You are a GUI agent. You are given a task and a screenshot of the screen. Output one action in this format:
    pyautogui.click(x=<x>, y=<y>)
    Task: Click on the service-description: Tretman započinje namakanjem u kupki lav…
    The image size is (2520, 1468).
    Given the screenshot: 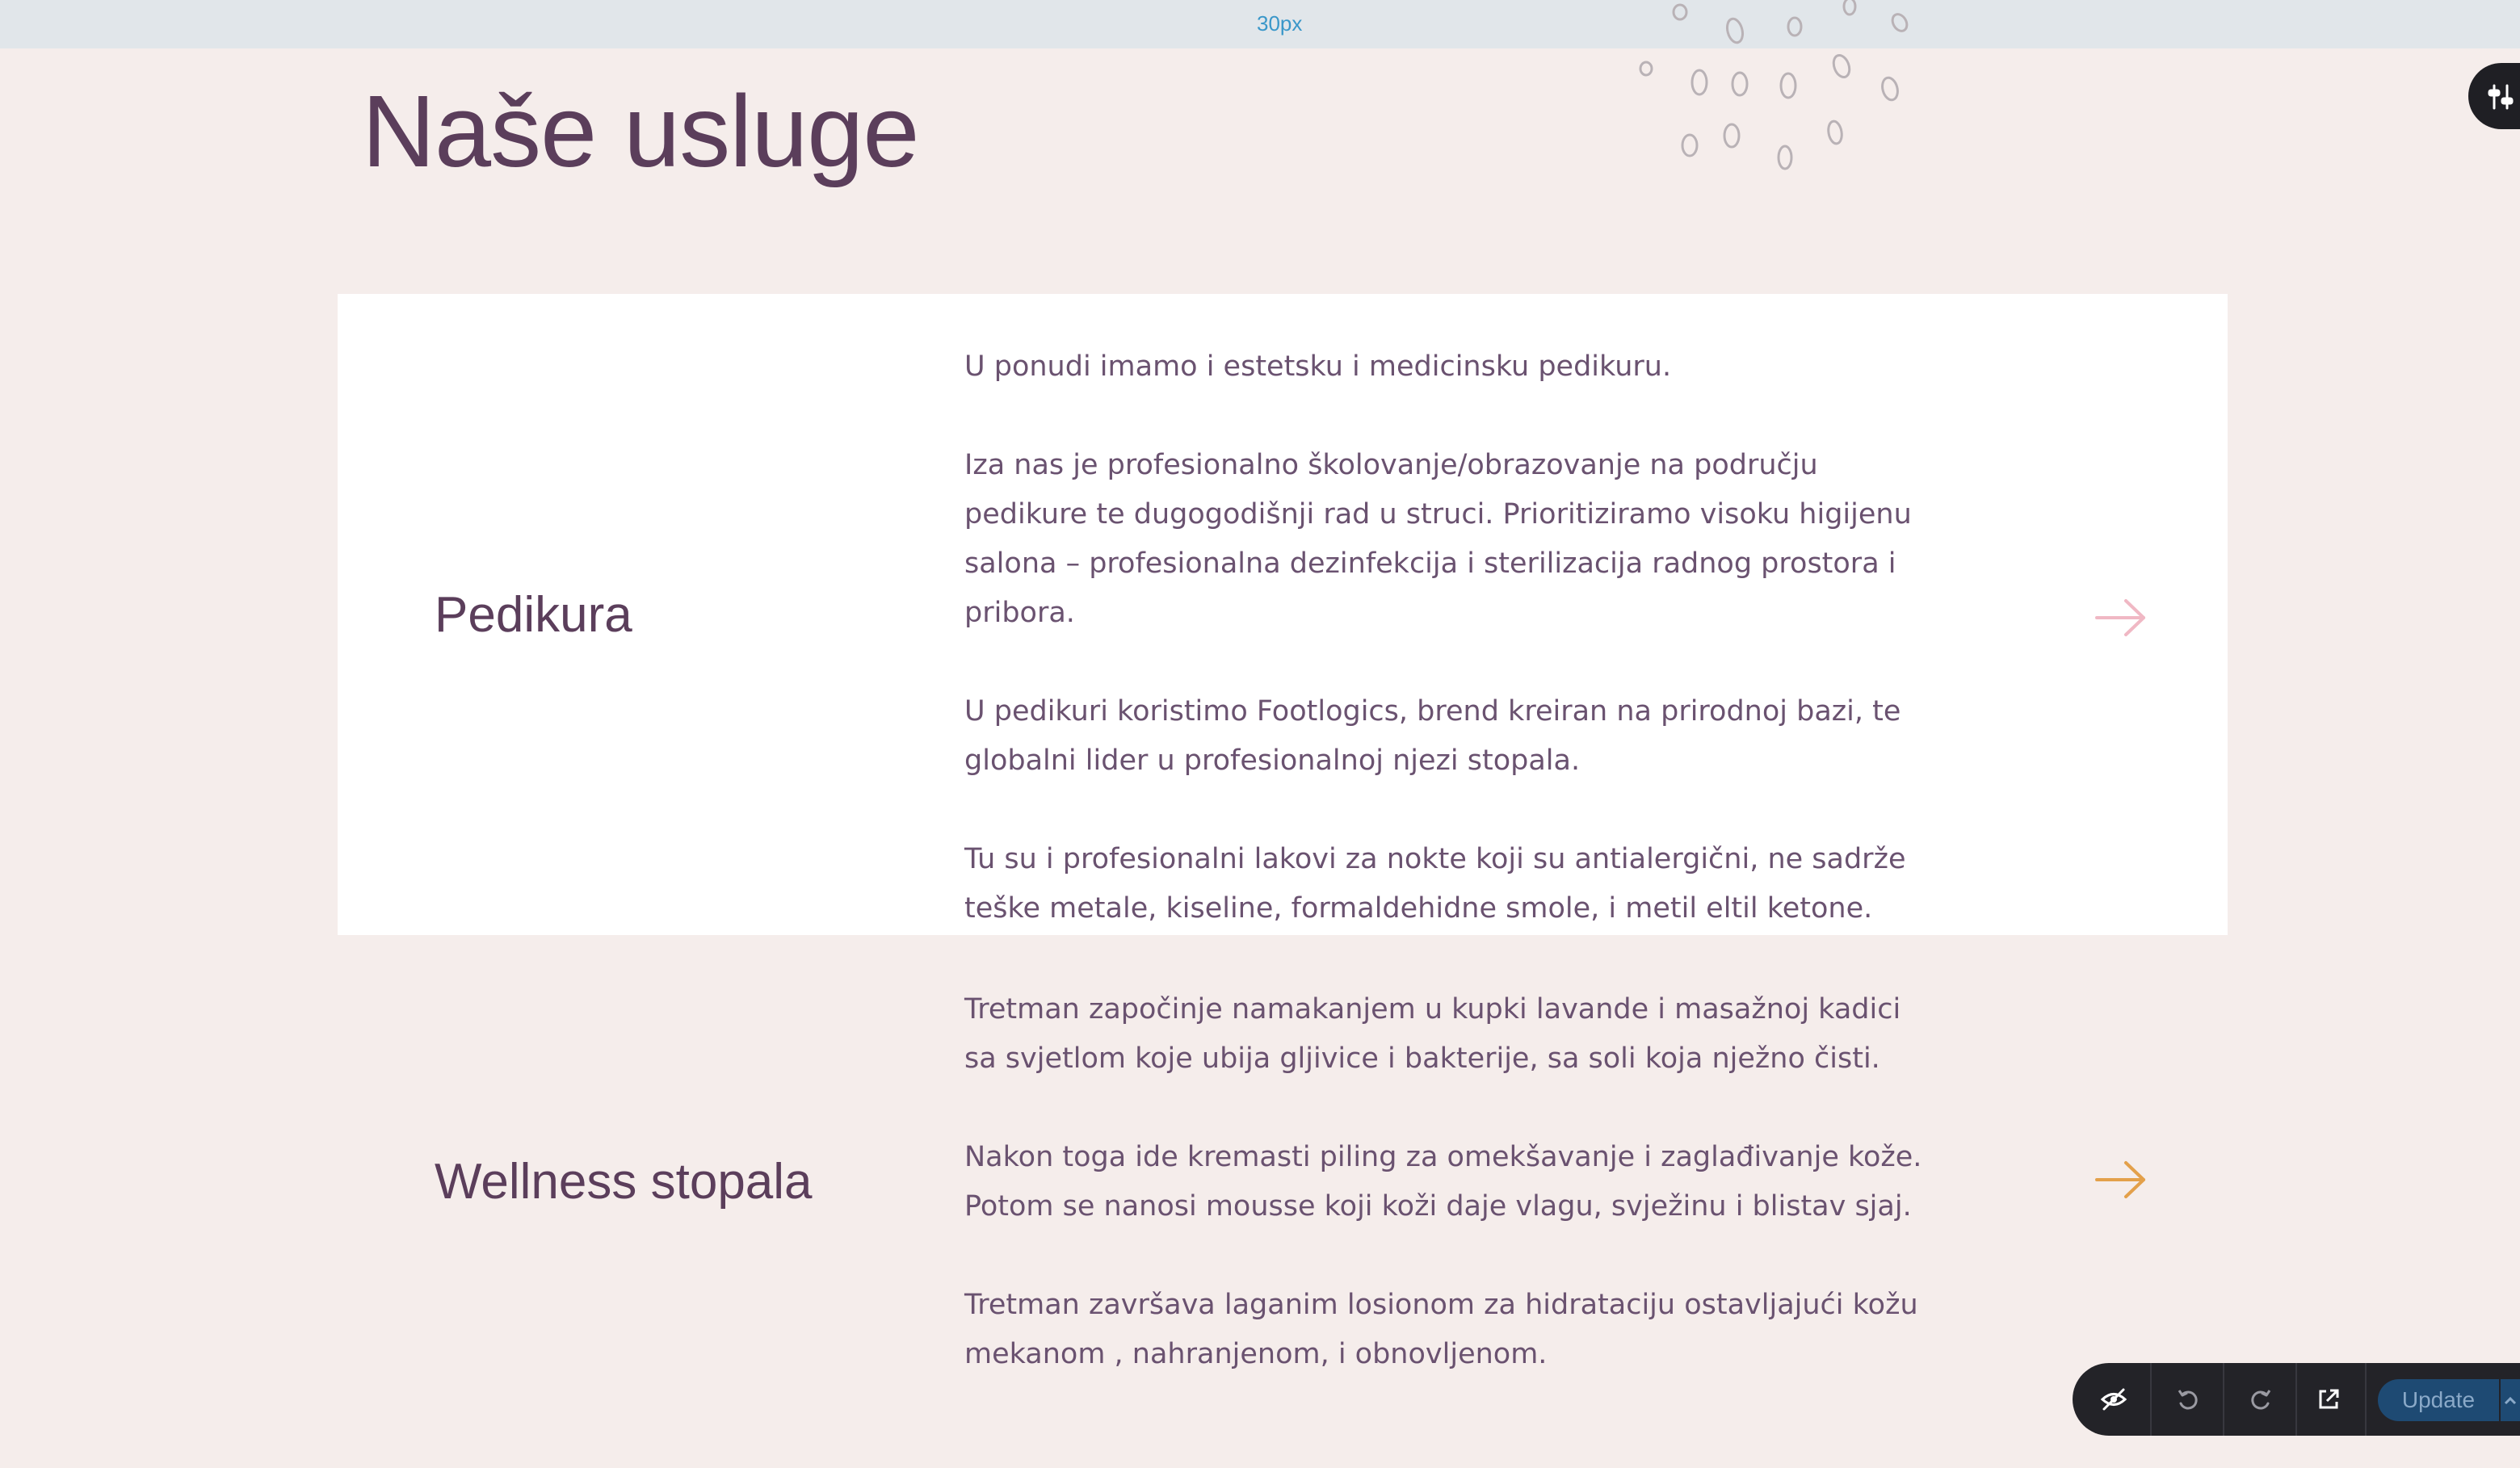 What is the action you would take?
    pyautogui.click(x=1449, y=1206)
    